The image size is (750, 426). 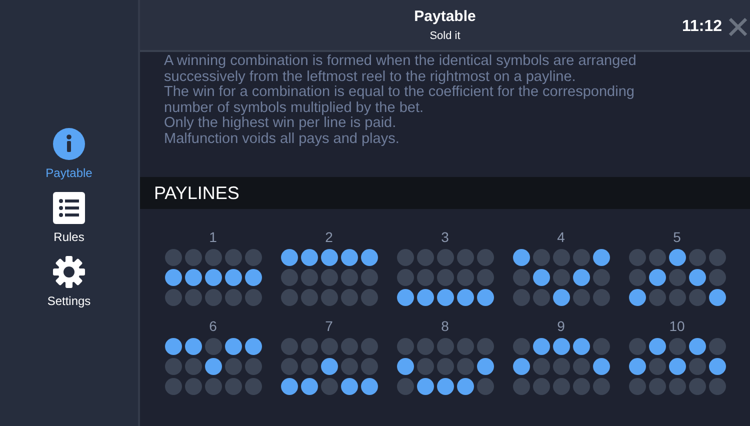 What do you see at coordinates (677, 237) in the screenshot?
I see `payline-number: 5` at bounding box center [677, 237].